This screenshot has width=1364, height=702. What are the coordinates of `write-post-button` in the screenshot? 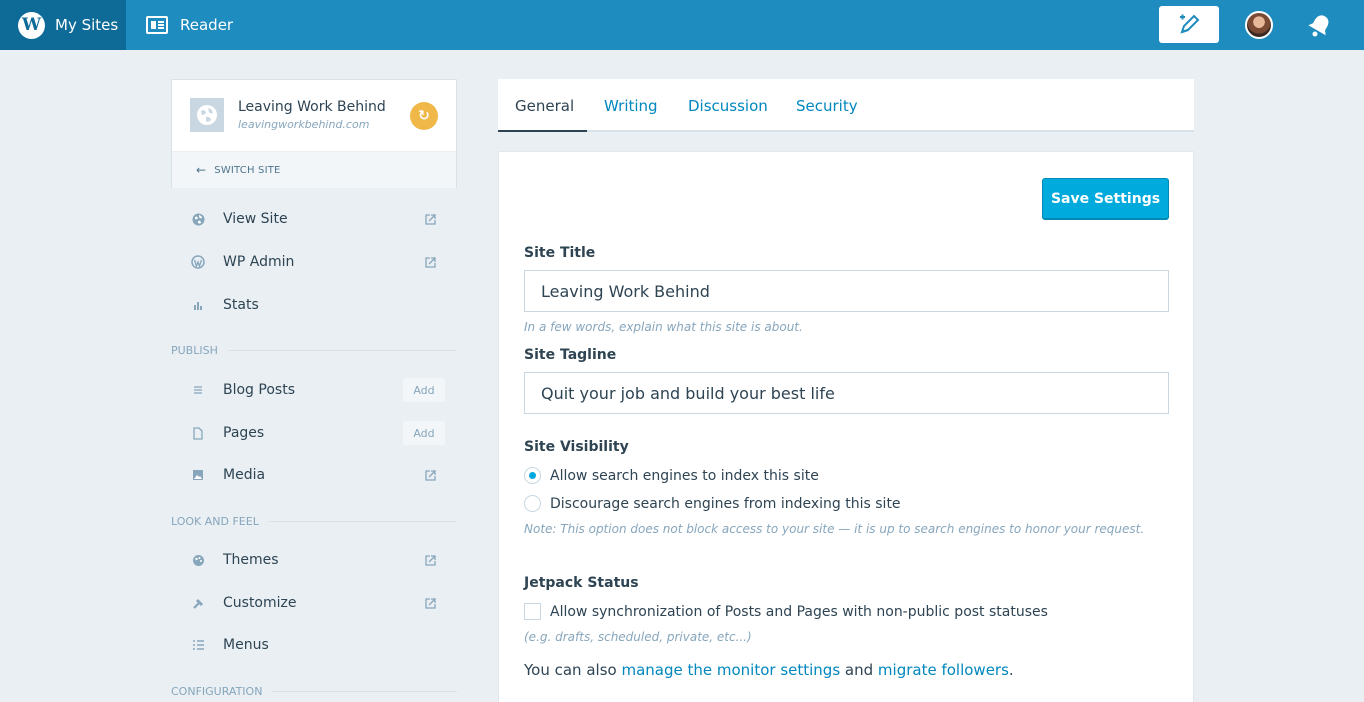 It's located at (1189, 24).